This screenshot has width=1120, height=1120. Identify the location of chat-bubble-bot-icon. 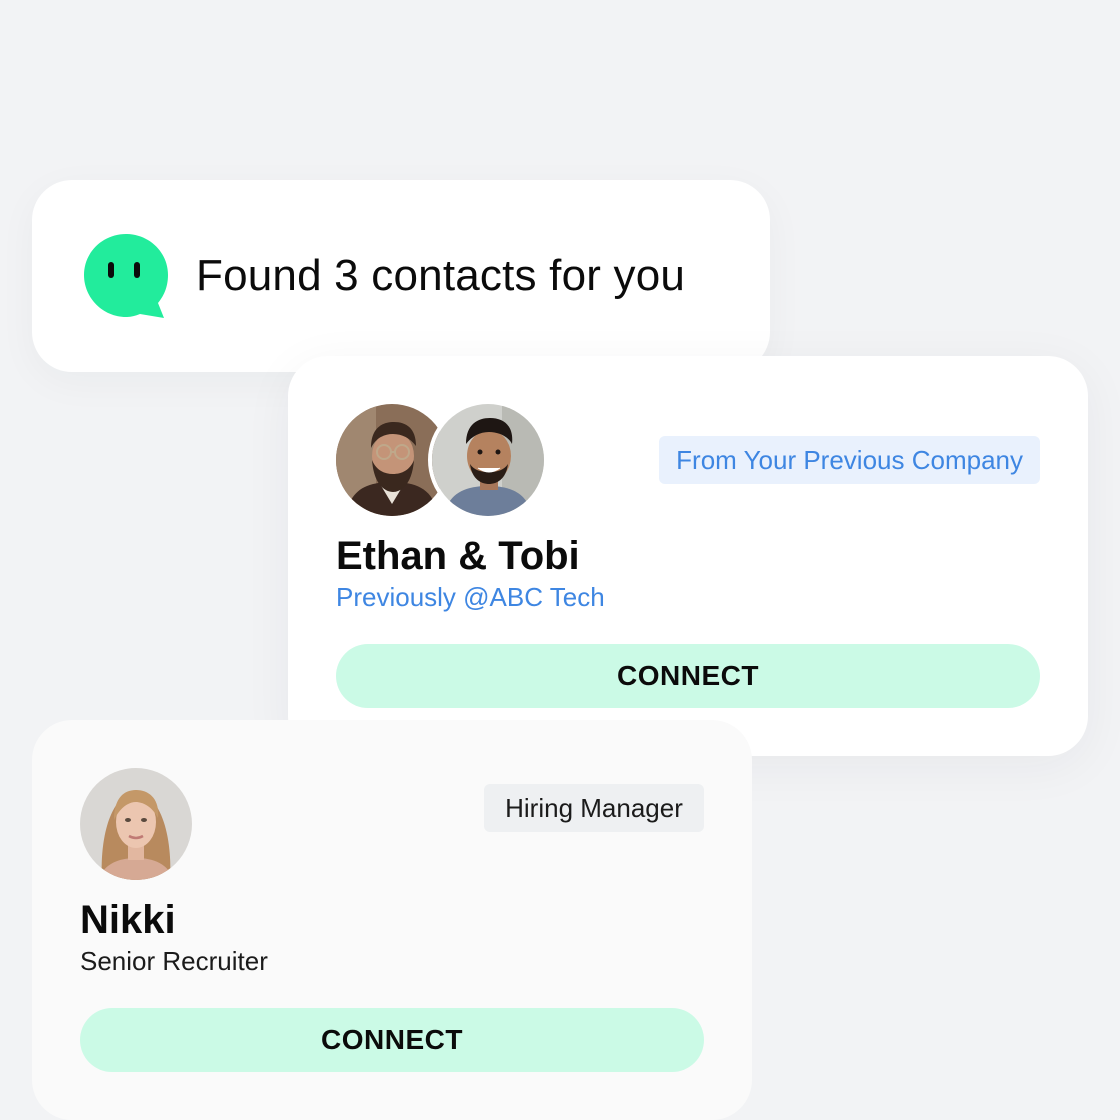
(126, 277).